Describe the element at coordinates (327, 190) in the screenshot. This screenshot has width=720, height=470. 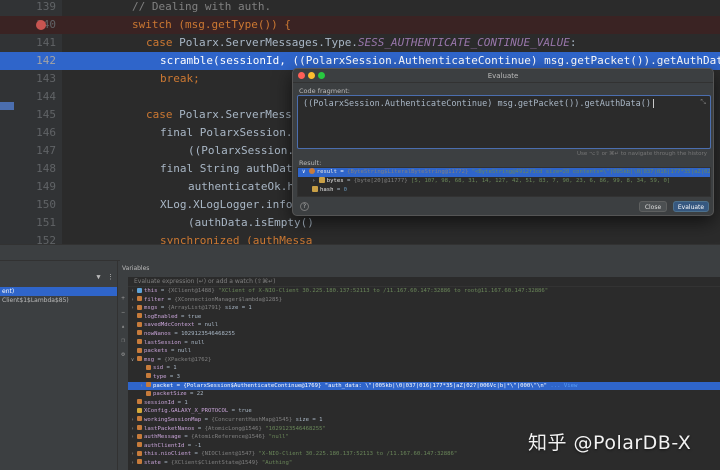
I see `result-name: hash` at that location.